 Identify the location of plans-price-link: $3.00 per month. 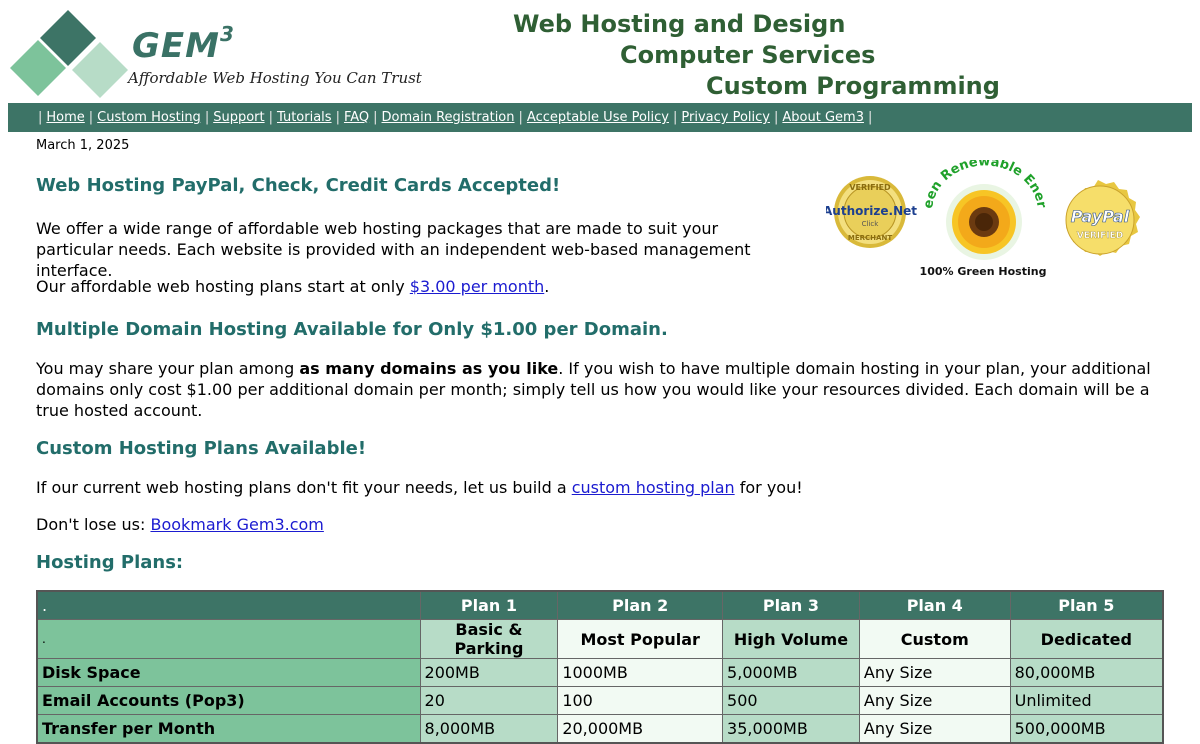
(477, 286).